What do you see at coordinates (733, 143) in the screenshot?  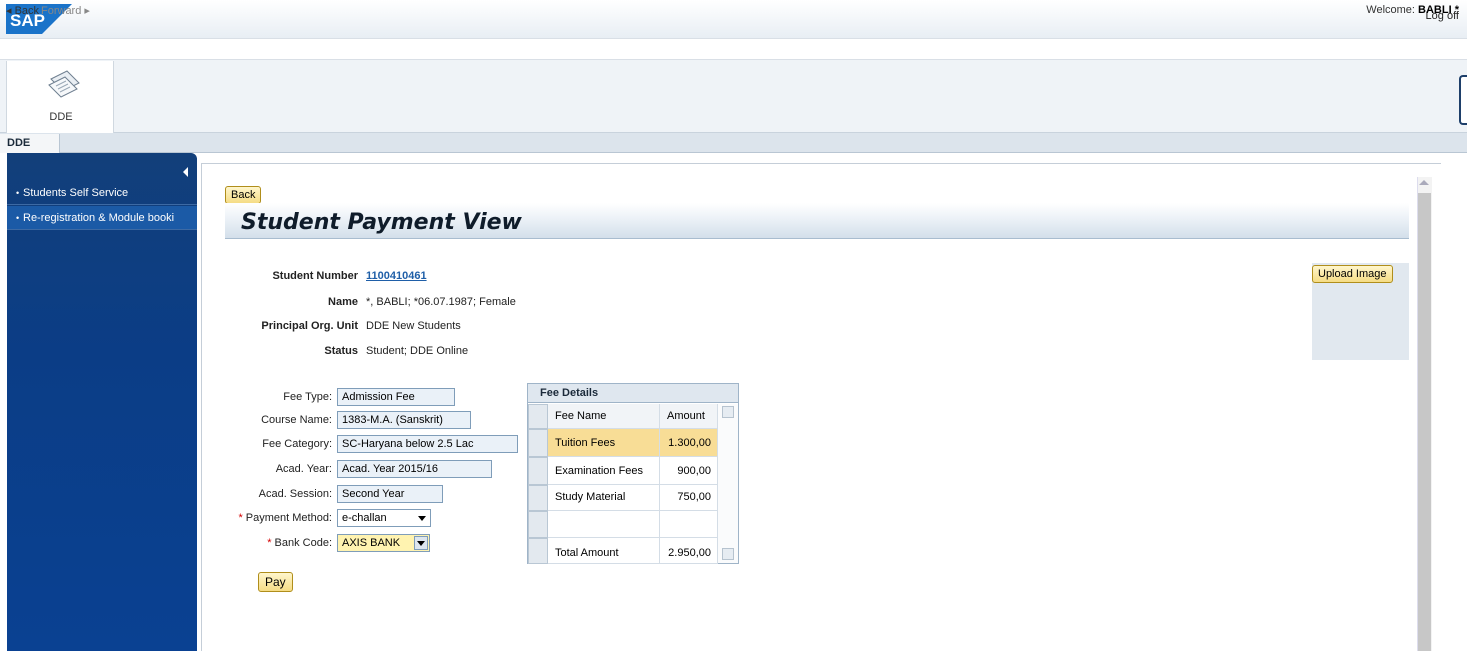 I see `subtab-strip` at bounding box center [733, 143].